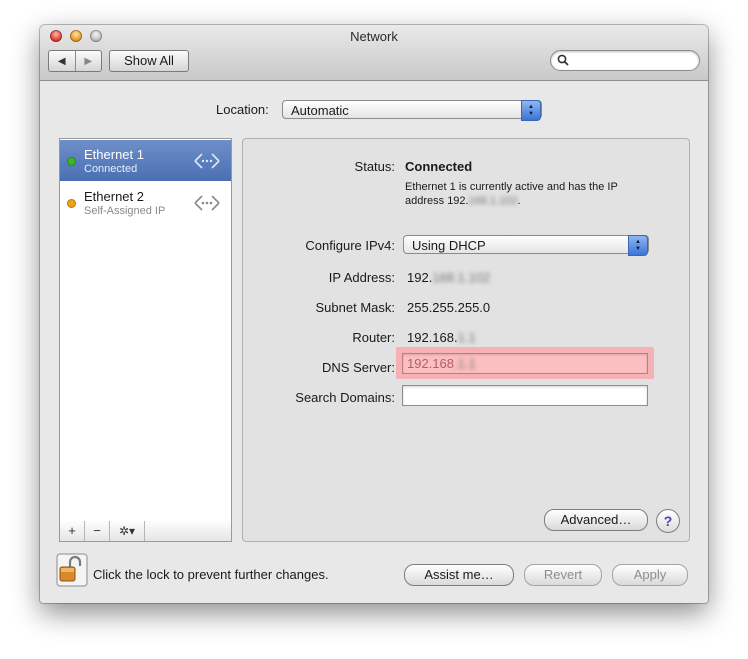 The height and width of the screenshot is (659, 748). Describe the element at coordinates (373, 337) in the screenshot. I see `router-label: Router:` at that location.